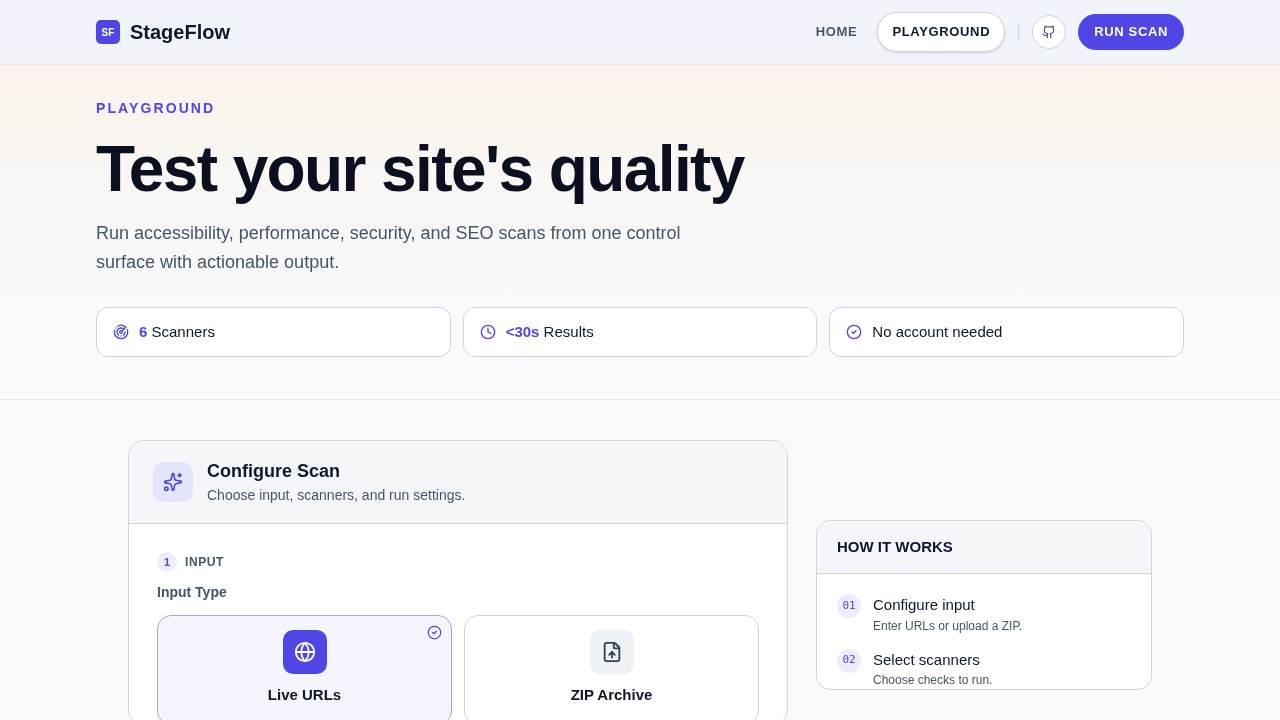 The height and width of the screenshot is (720, 1280). I want to click on eyebrow-label: PLAYGROUND, so click(156, 108).